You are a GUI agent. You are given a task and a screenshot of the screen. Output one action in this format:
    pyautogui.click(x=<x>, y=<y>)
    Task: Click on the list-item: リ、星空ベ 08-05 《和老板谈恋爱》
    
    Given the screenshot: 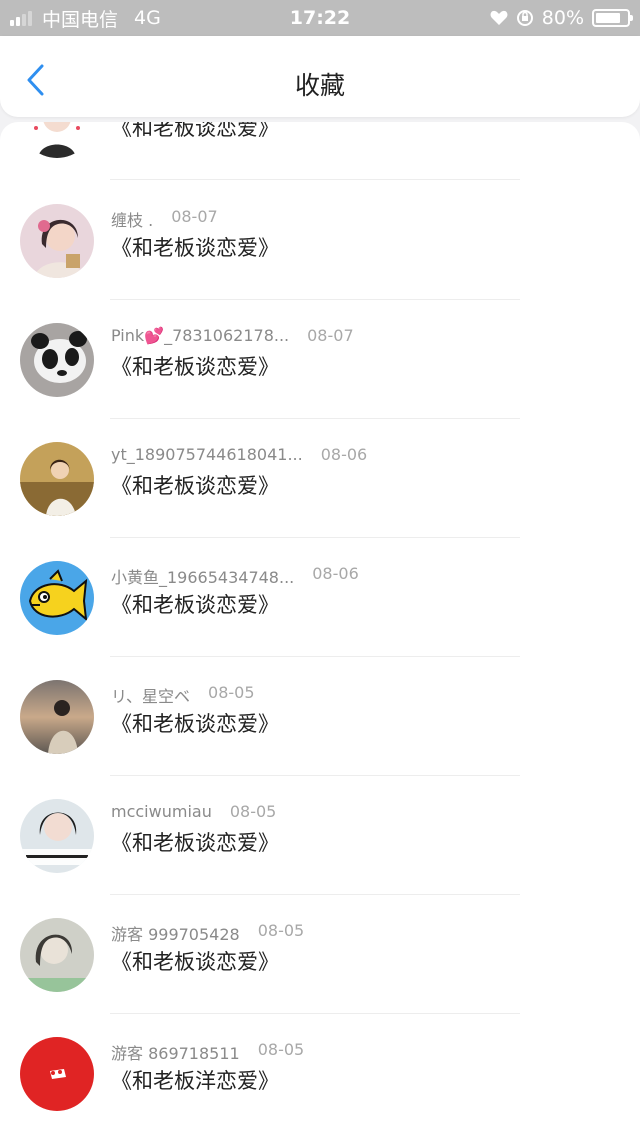 What is the action you would take?
    pyautogui.click(x=320, y=716)
    